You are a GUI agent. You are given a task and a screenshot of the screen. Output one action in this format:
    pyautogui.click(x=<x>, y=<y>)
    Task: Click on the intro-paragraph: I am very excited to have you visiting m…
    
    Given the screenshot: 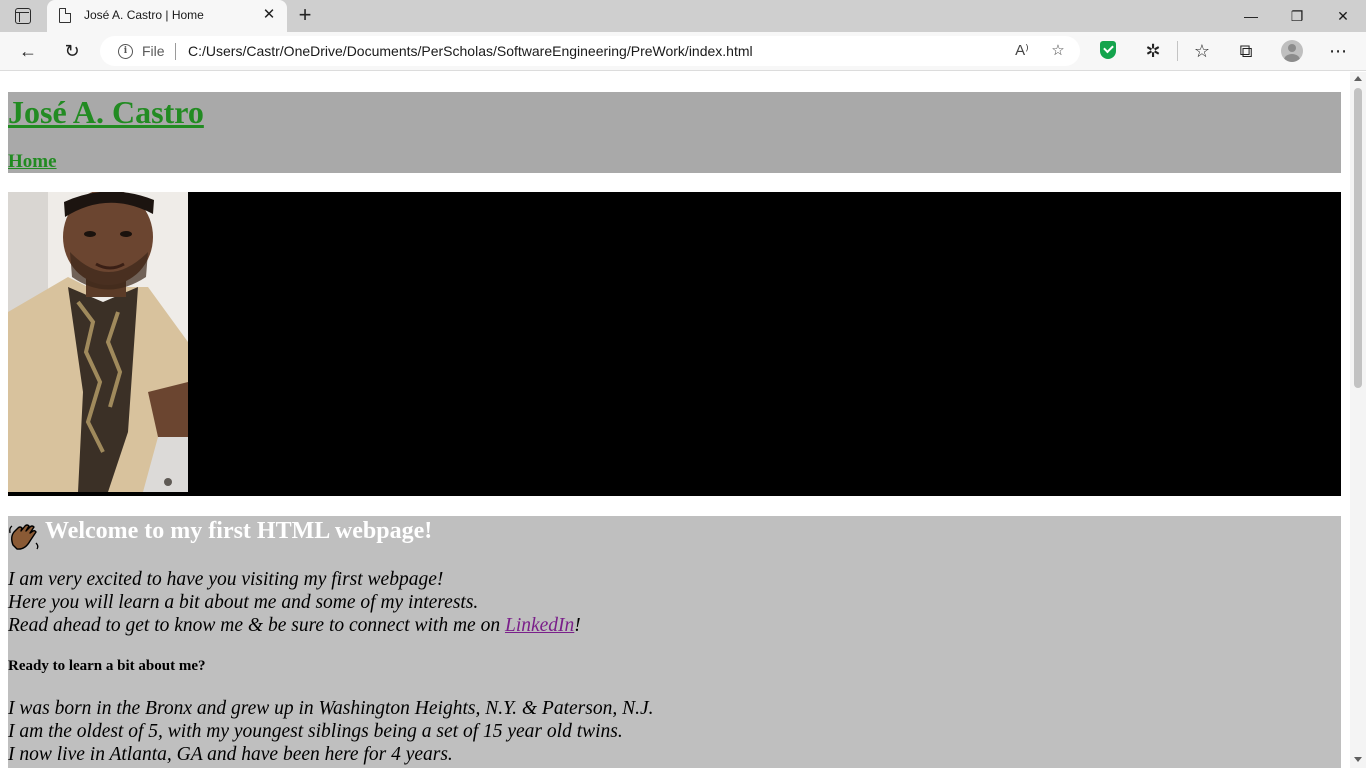 What is the action you would take?
    pyautogui.click(x=294, y=602)
    